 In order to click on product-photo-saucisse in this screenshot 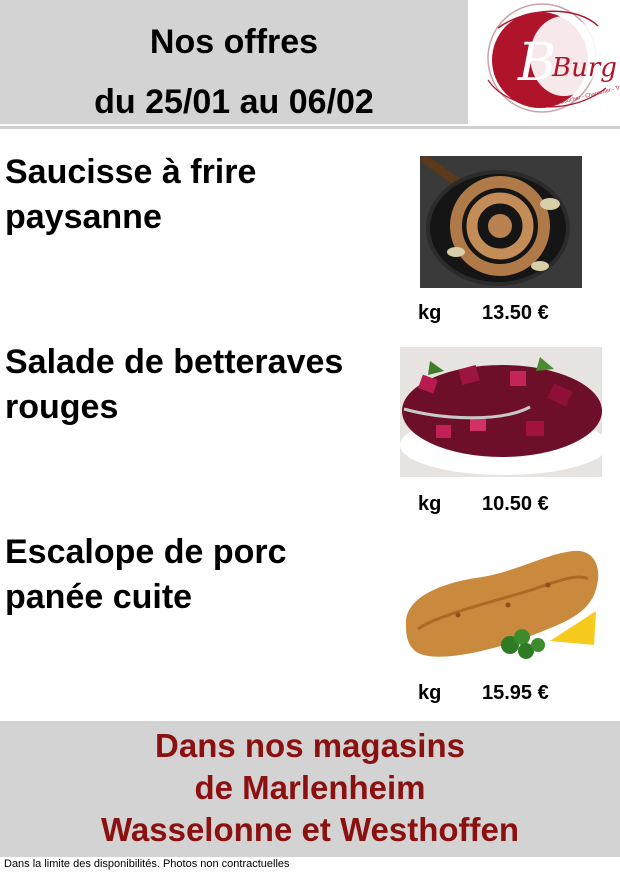, I will do `click(501, 221)`.